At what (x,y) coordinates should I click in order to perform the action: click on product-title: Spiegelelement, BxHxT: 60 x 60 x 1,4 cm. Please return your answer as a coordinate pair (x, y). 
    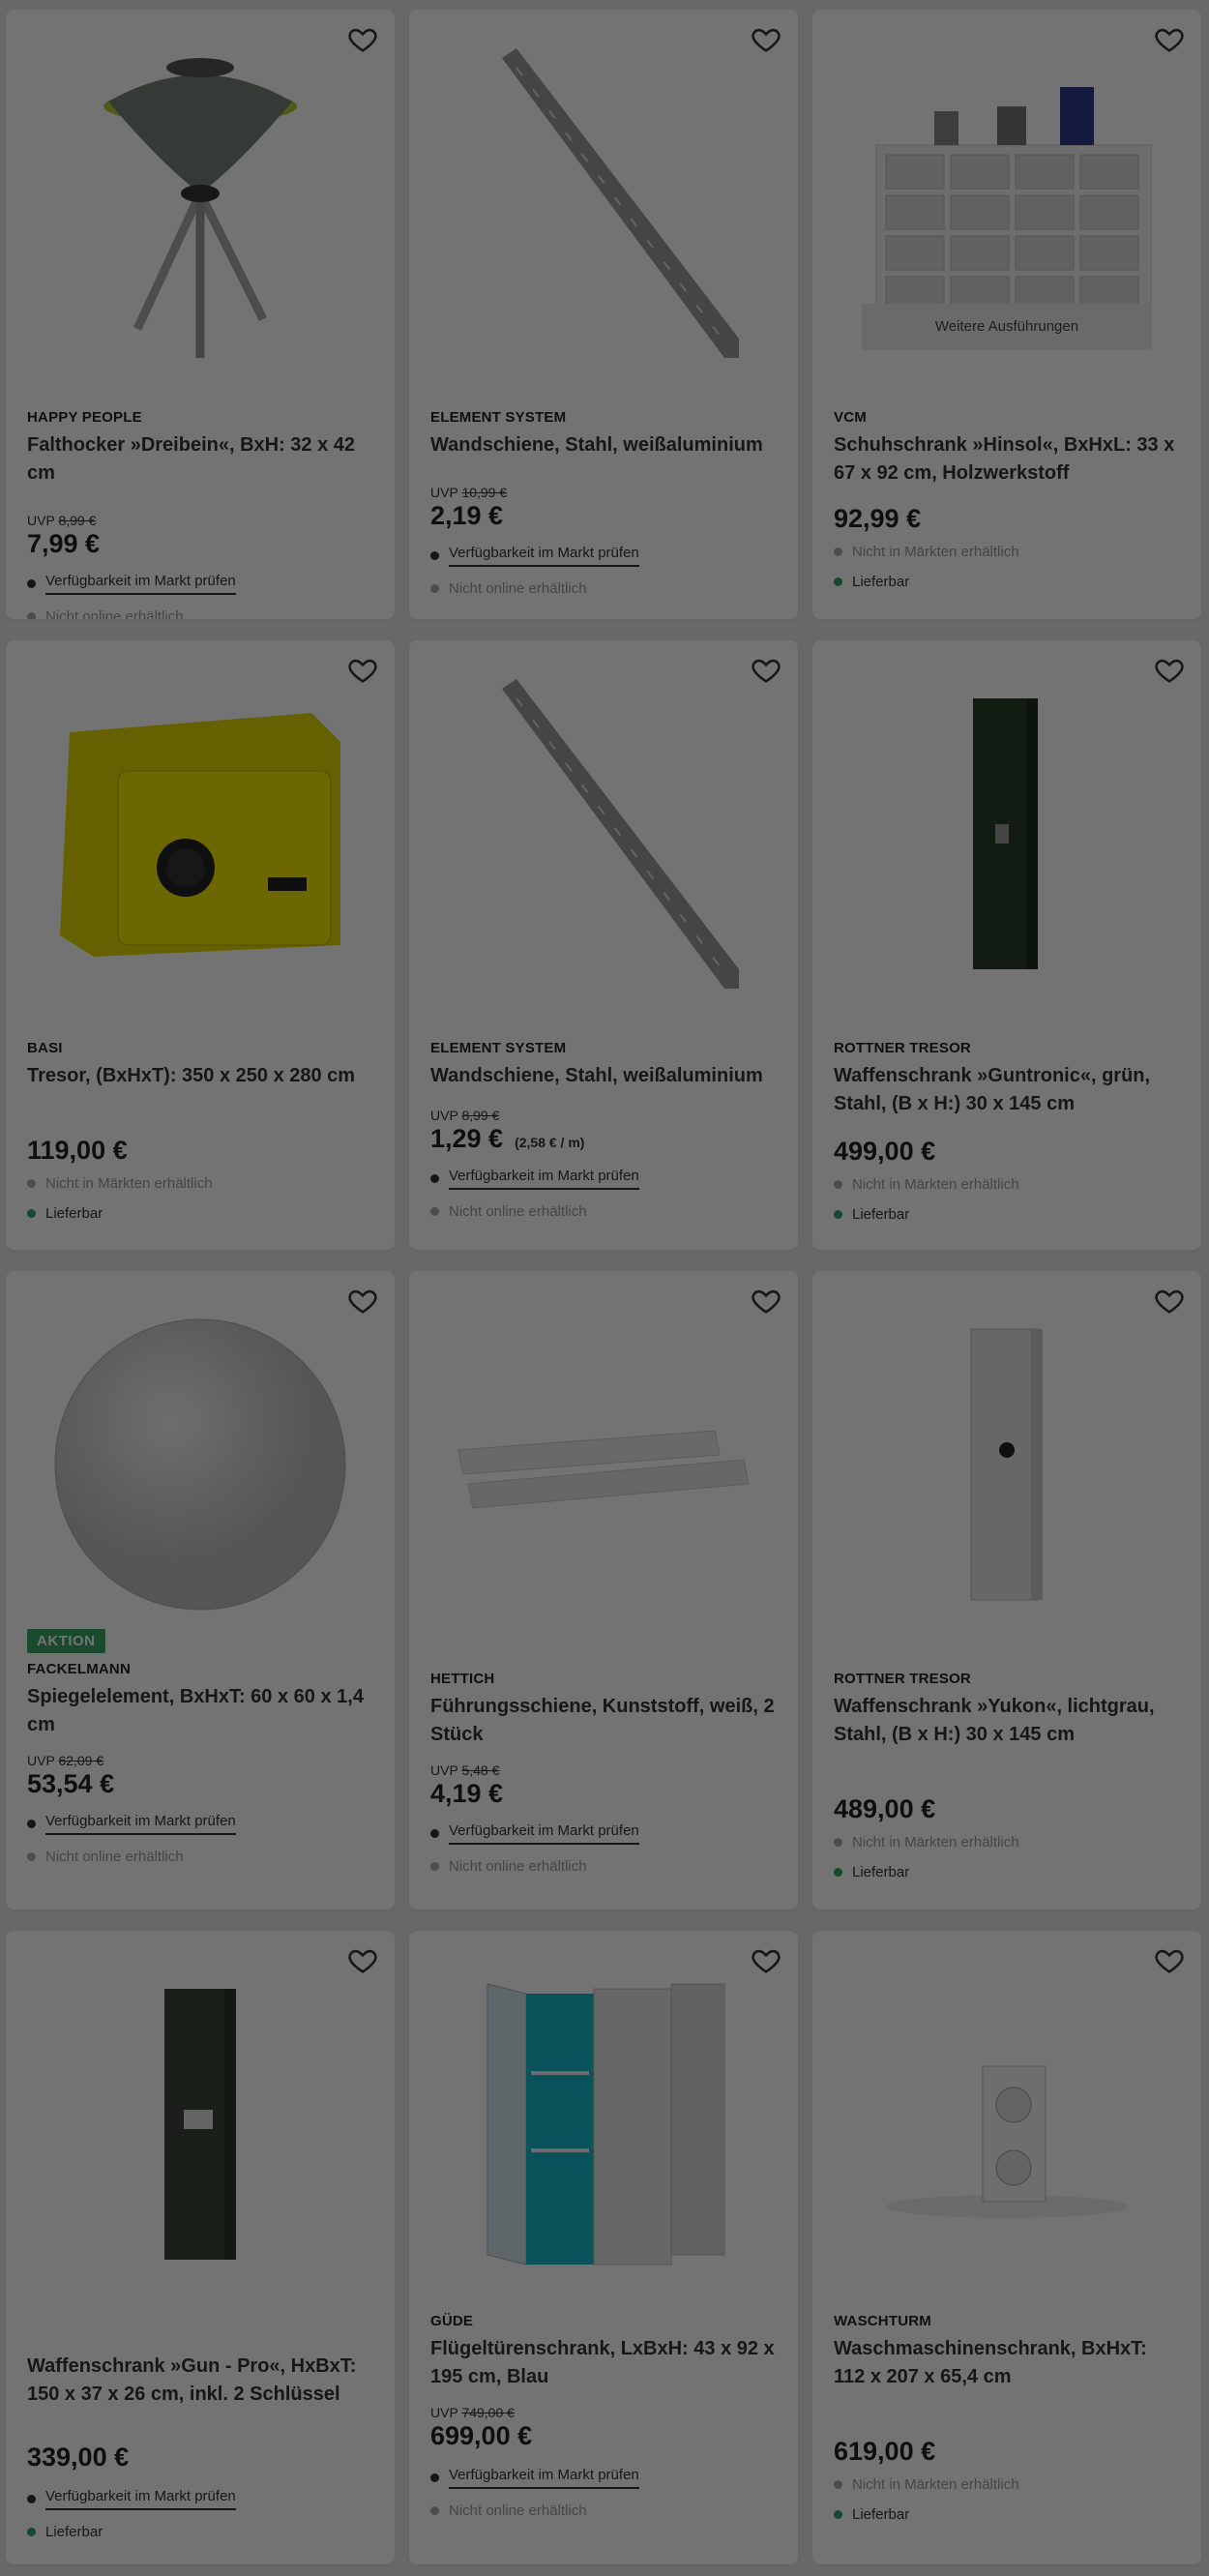
    Looking at the image, I should click on (200, 1711).